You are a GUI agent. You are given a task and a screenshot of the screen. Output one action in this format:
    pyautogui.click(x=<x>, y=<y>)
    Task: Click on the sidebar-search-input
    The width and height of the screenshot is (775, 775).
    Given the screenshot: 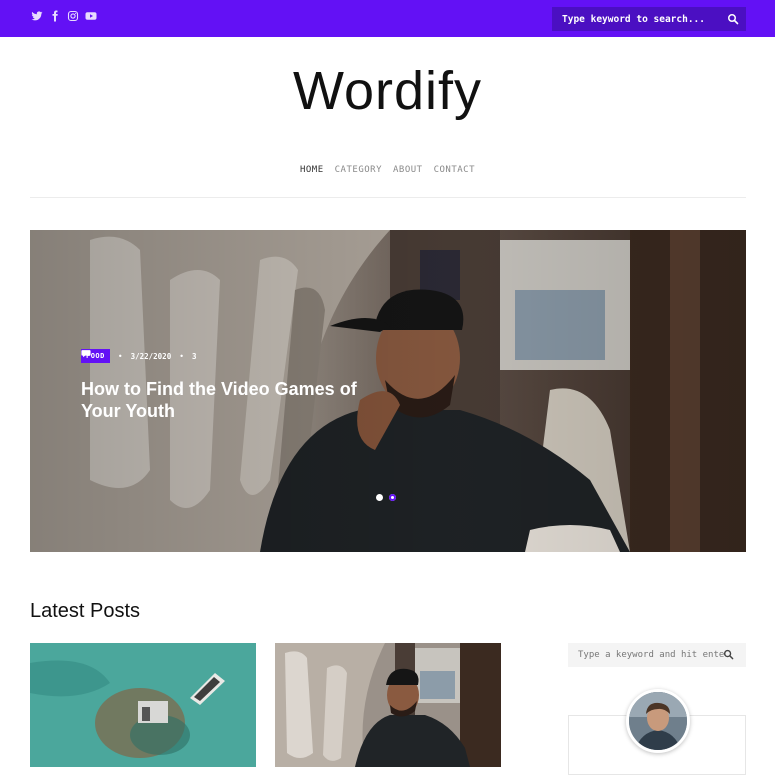 What is the action you would take?
    pyautogui.click(x=648, y=655)
    